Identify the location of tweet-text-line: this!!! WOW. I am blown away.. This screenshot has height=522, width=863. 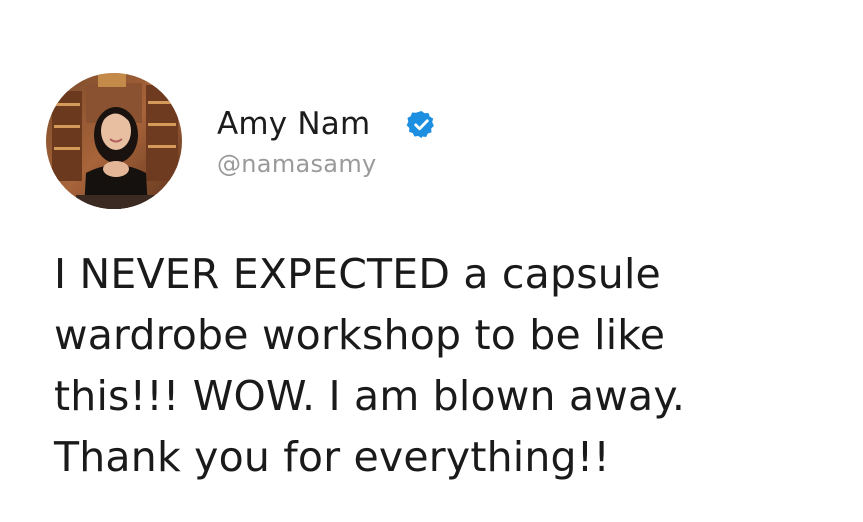
(370, 396).